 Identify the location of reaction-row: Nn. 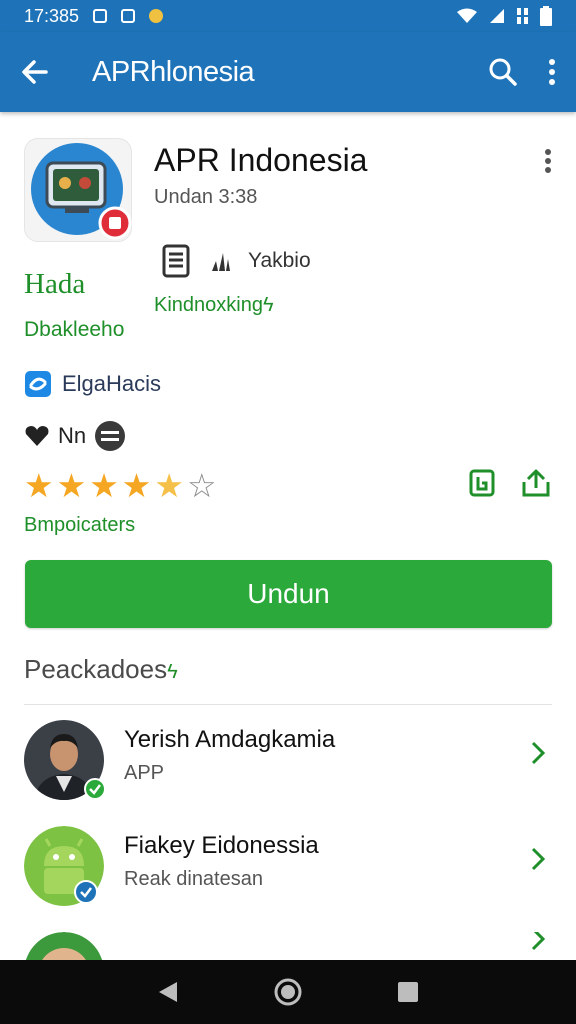
(75, 436).